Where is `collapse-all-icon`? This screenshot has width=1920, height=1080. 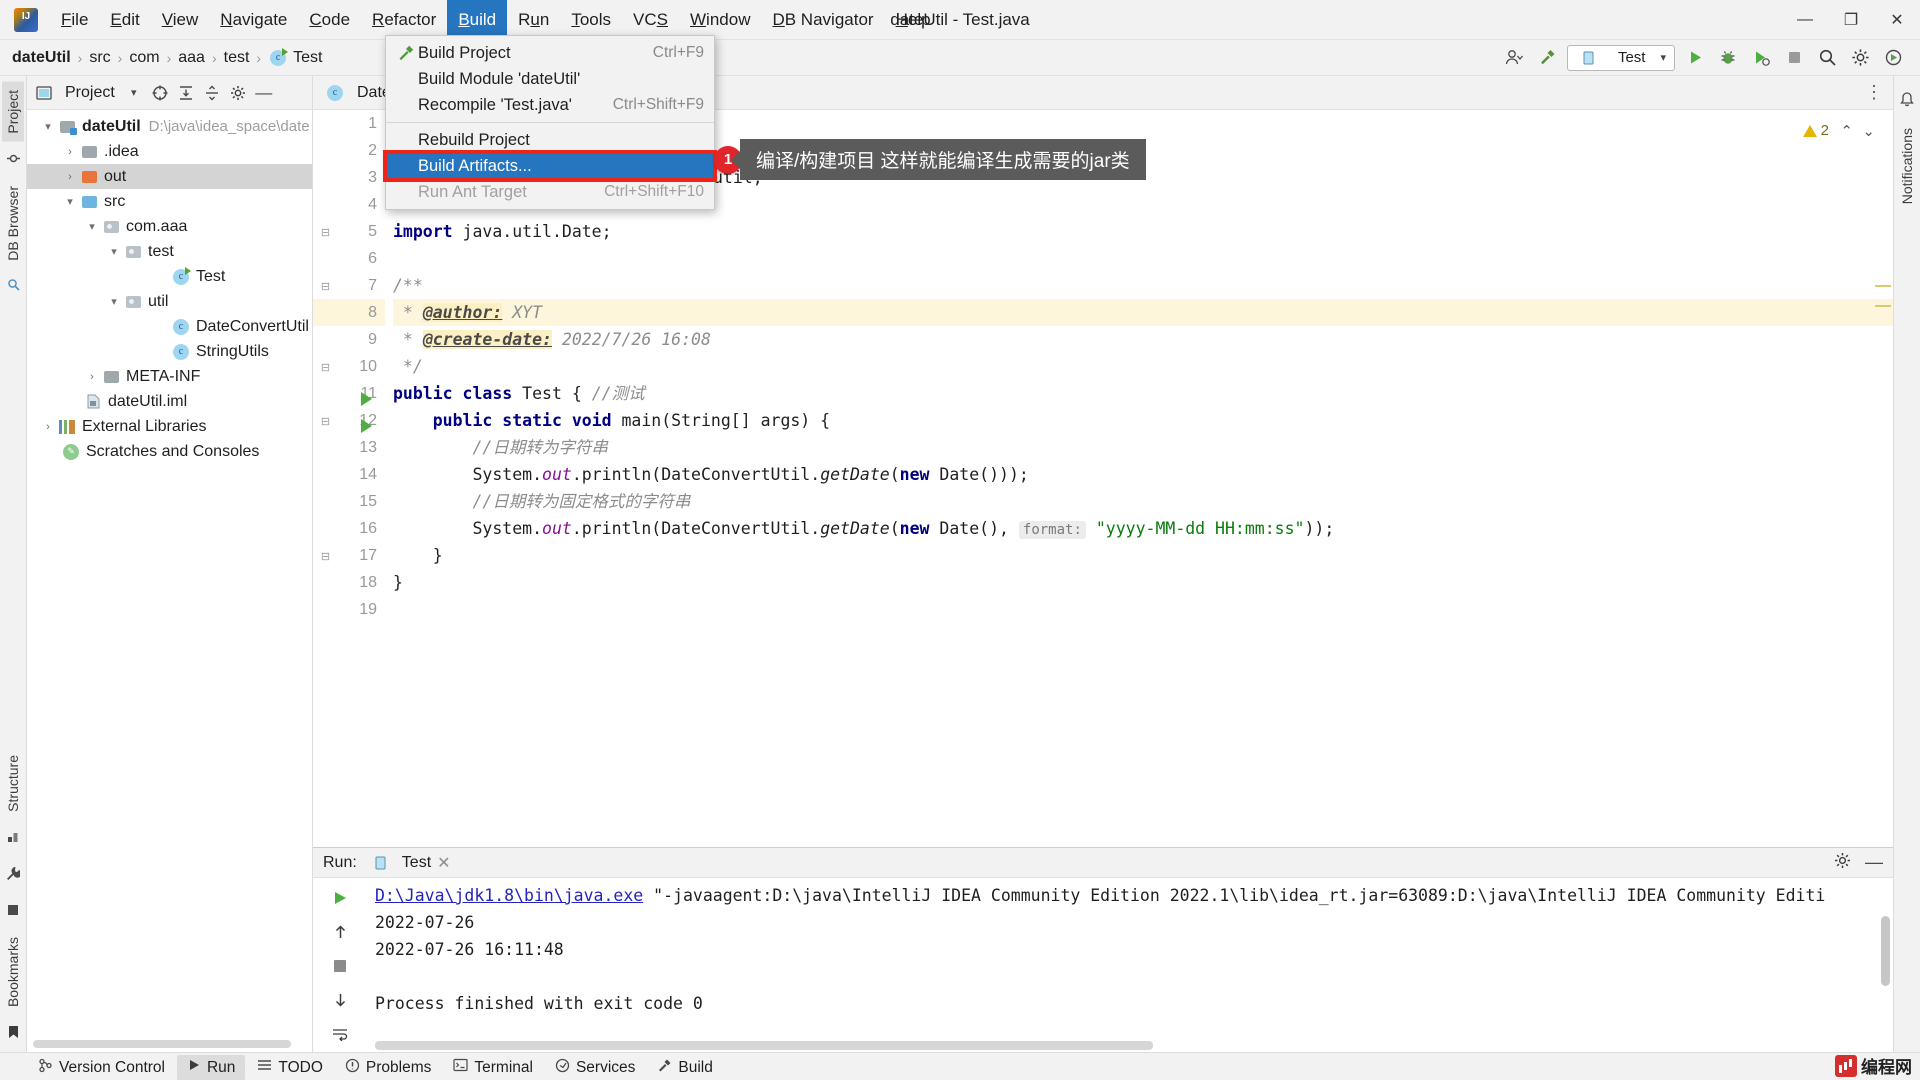
collapse-all-icon is located at coordinates (212, 93).